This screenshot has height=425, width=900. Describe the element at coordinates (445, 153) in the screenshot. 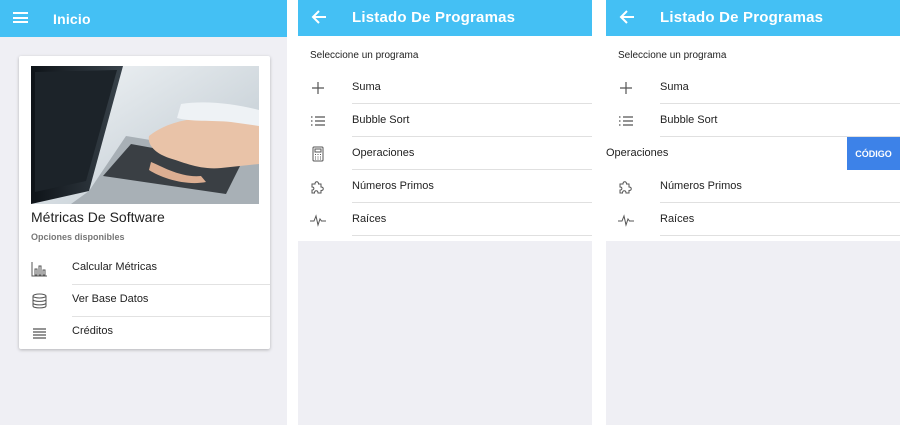

I see `program-item-operaciones: Operaciones` at that location.